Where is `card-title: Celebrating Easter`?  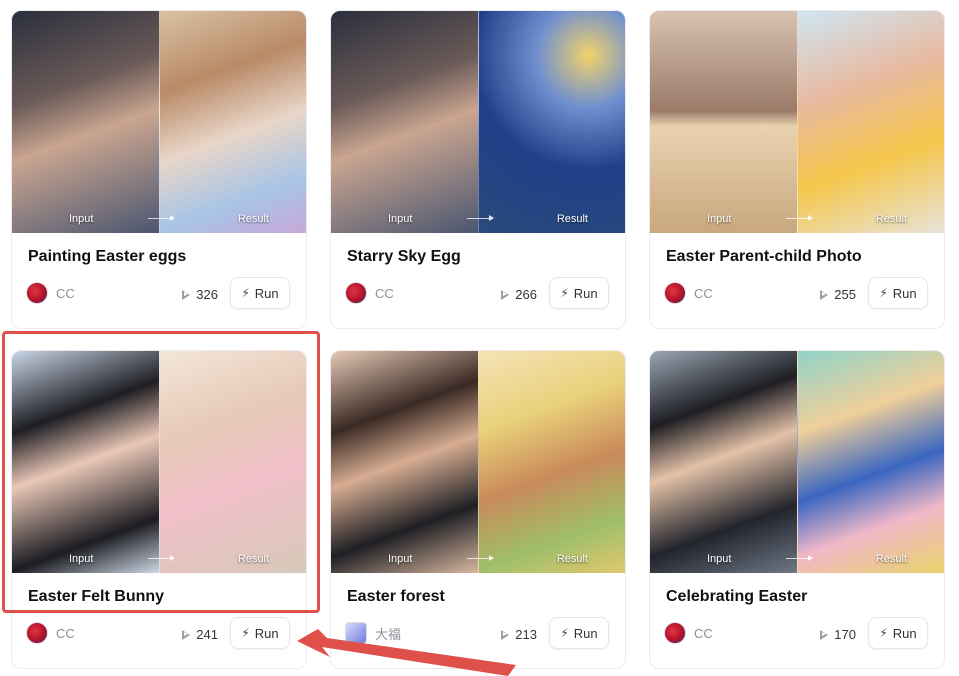 card-title: Celebrating Easter is located at coordinates (736, 597).